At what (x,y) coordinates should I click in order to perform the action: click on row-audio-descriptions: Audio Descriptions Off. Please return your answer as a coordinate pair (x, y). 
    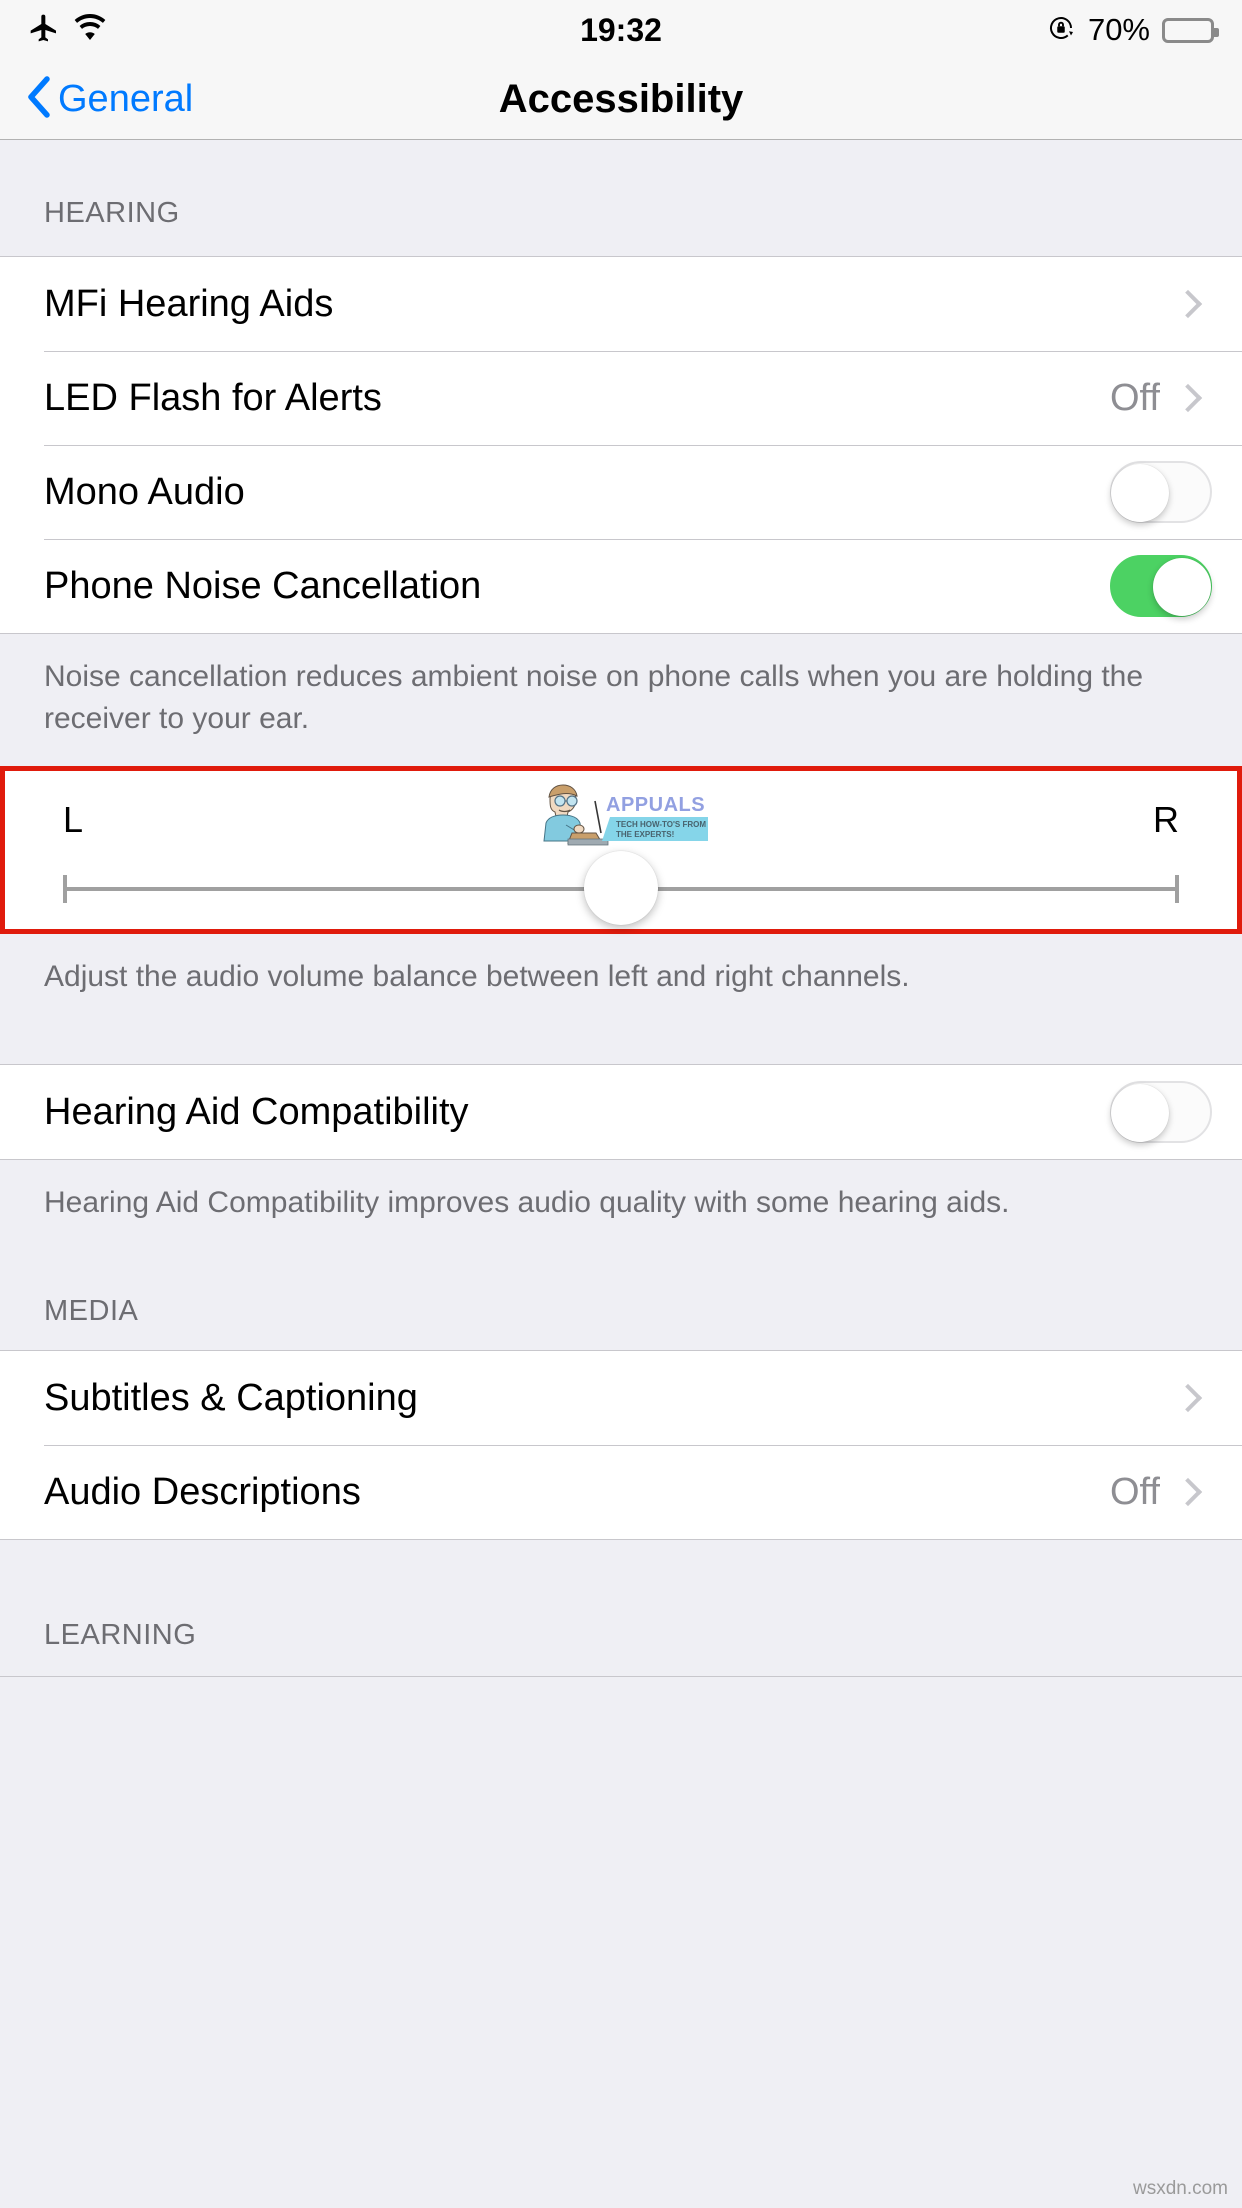
    Looking at the image, I should click on (621, 1492).